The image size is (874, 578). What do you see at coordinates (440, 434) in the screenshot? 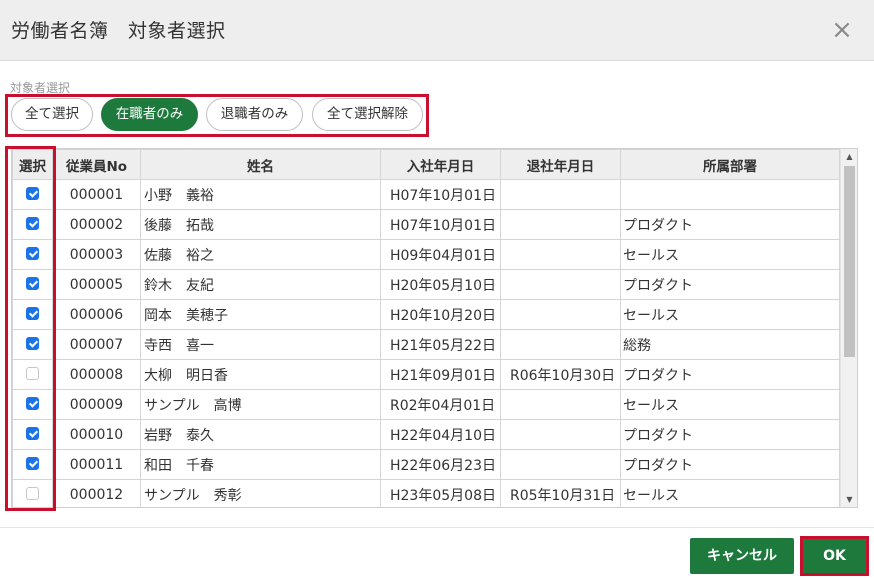
I see `hire-date-cell: H22年04月10日` at bounding box center [440, 434].